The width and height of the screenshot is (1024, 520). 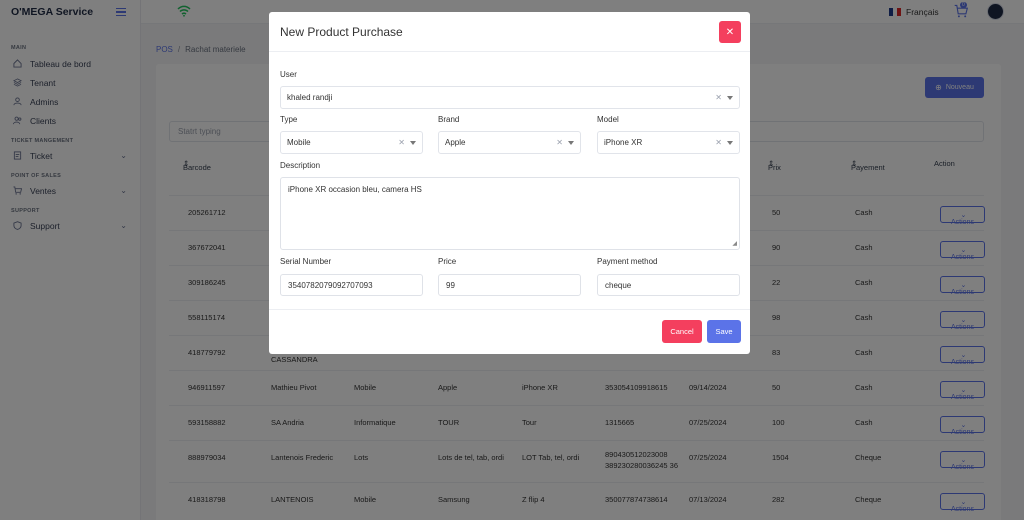 What do you see at coordinates (288, 74) in the screenshot?
I see `user-label: User` at bounding box center [288, 74].